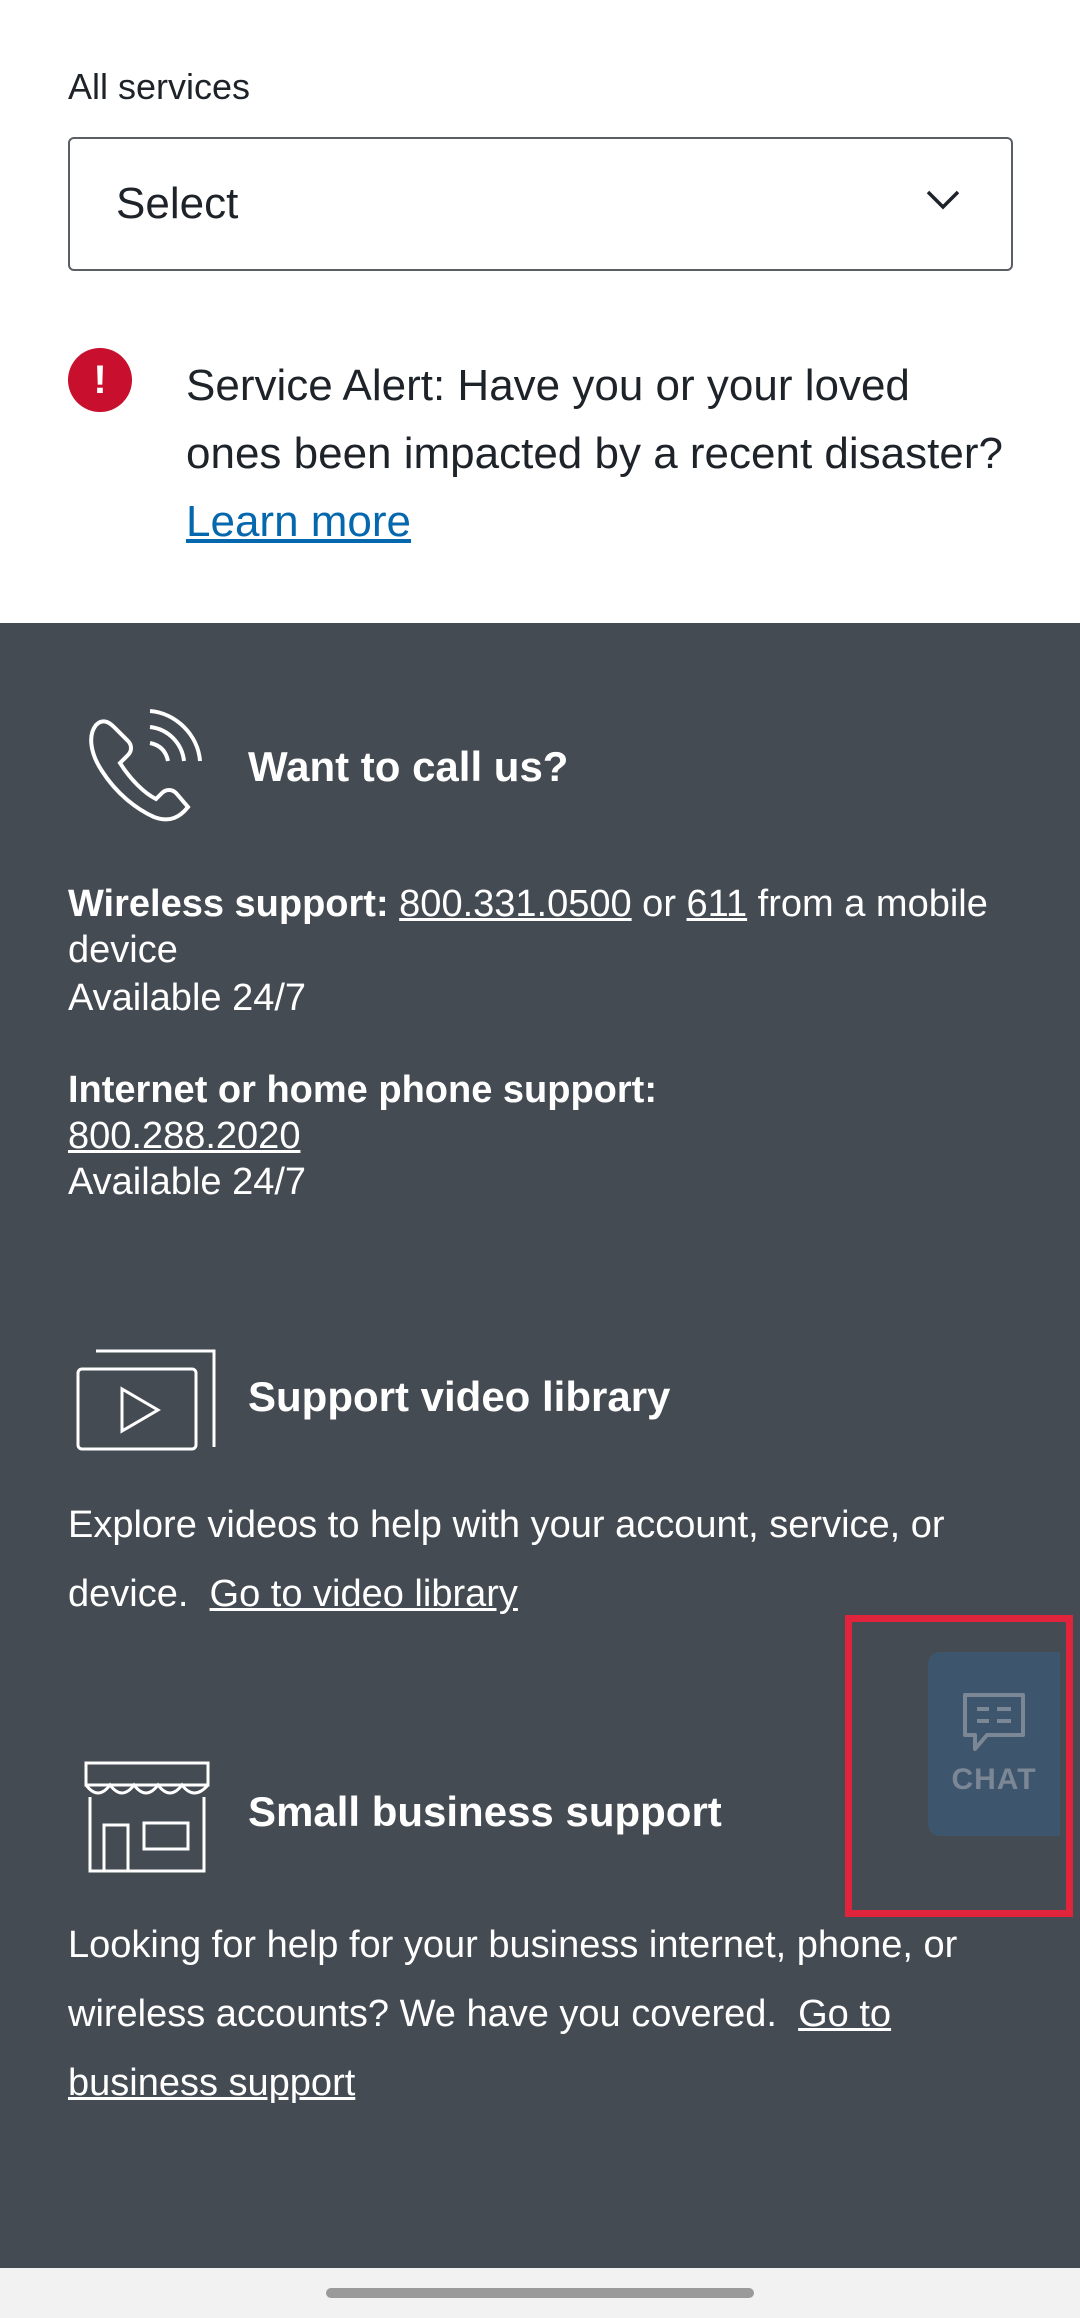 This screenshot has width=1080, height=2318. I want to click on wireless-phone-link: 800.331.0500, so click(515, 904).